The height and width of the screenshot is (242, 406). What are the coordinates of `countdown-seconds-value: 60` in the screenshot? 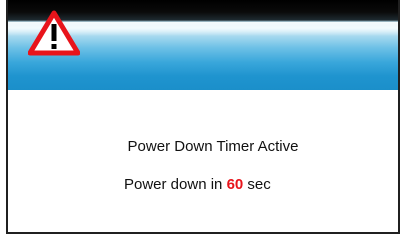 It's located at (235, 184).